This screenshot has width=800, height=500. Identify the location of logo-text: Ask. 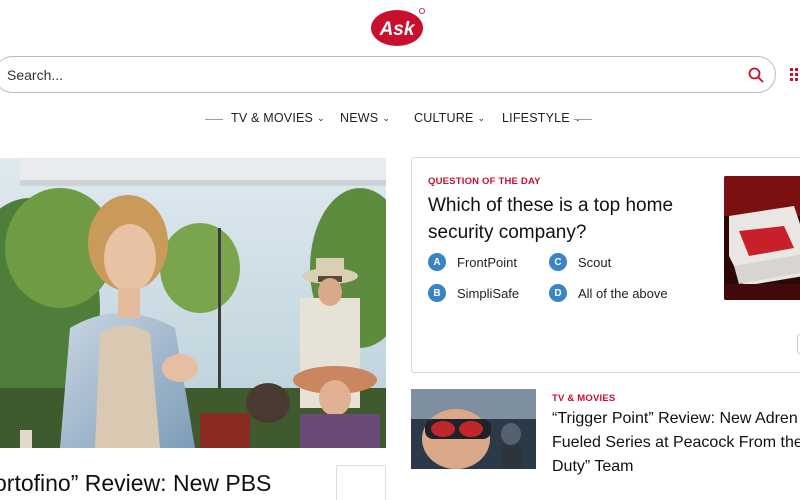
(397, 29).